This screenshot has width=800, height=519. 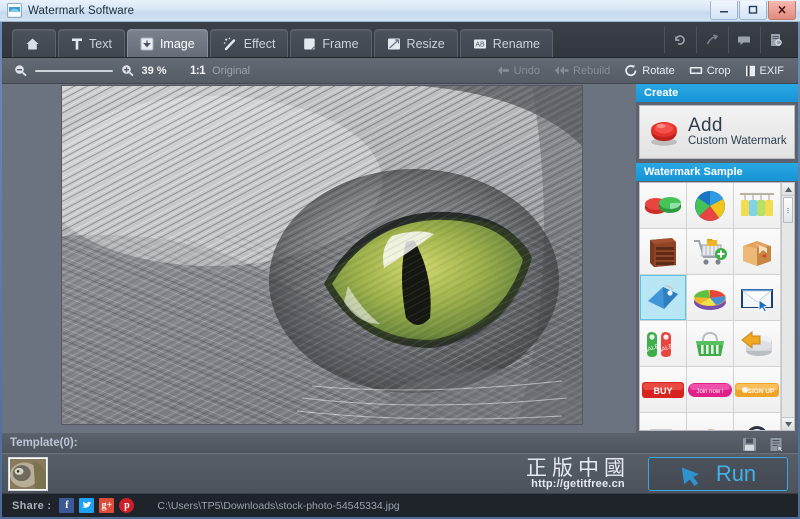 I want to click on red-stamp-button-icon, so click(x=664, y=132).